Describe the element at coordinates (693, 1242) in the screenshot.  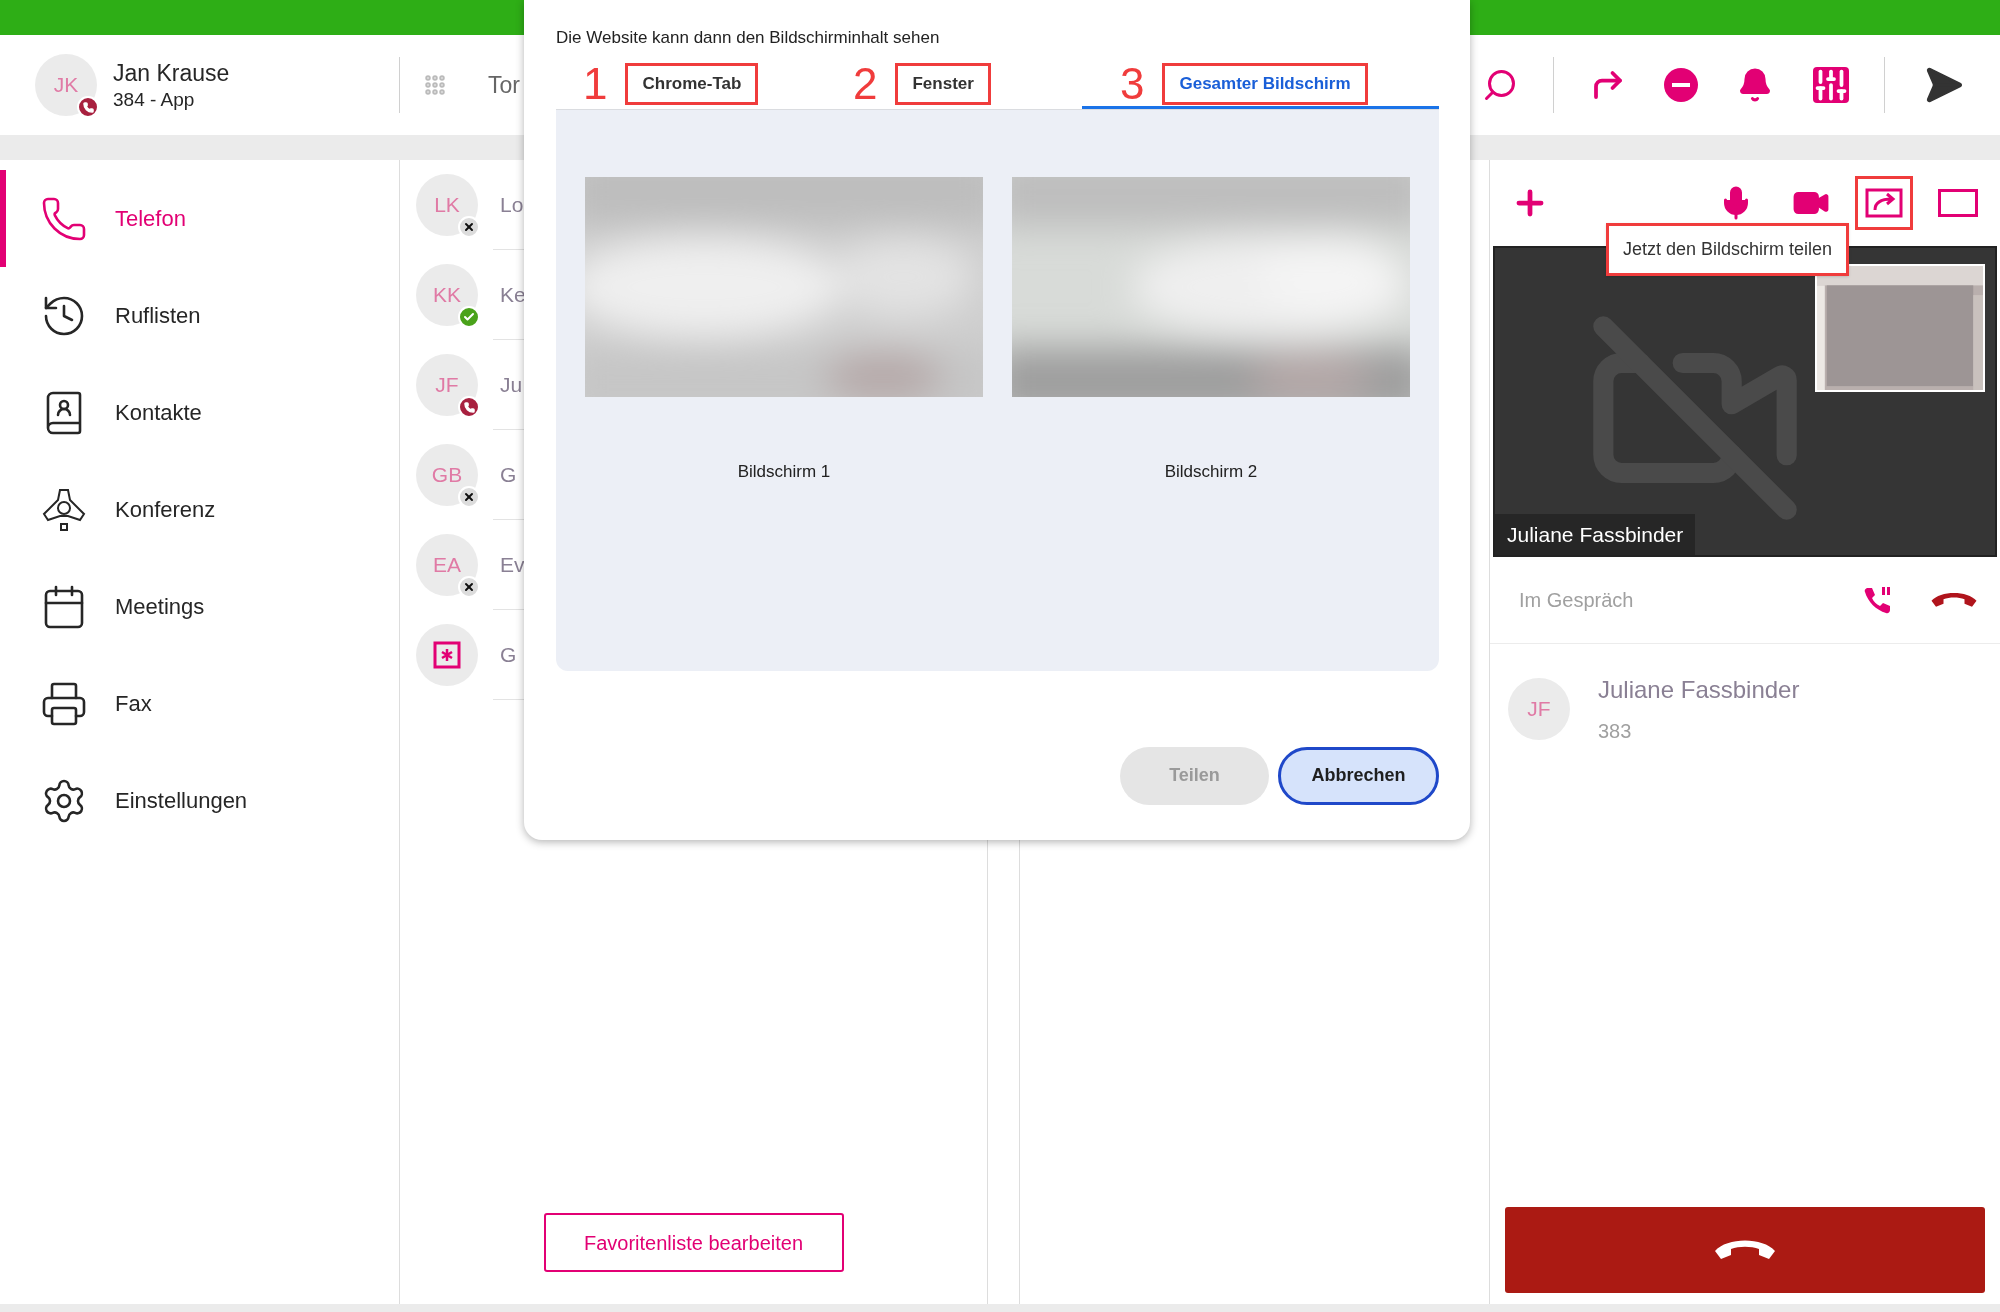
I see `edit-favorites-button: Favoritenliste bearbeiten` at that location.